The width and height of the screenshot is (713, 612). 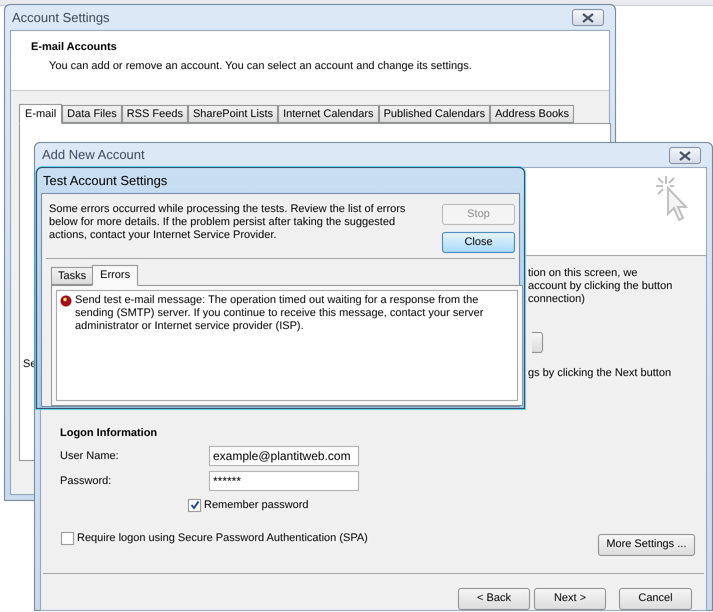 I want to click on tab: Tasks, so click(x=71, y=276).